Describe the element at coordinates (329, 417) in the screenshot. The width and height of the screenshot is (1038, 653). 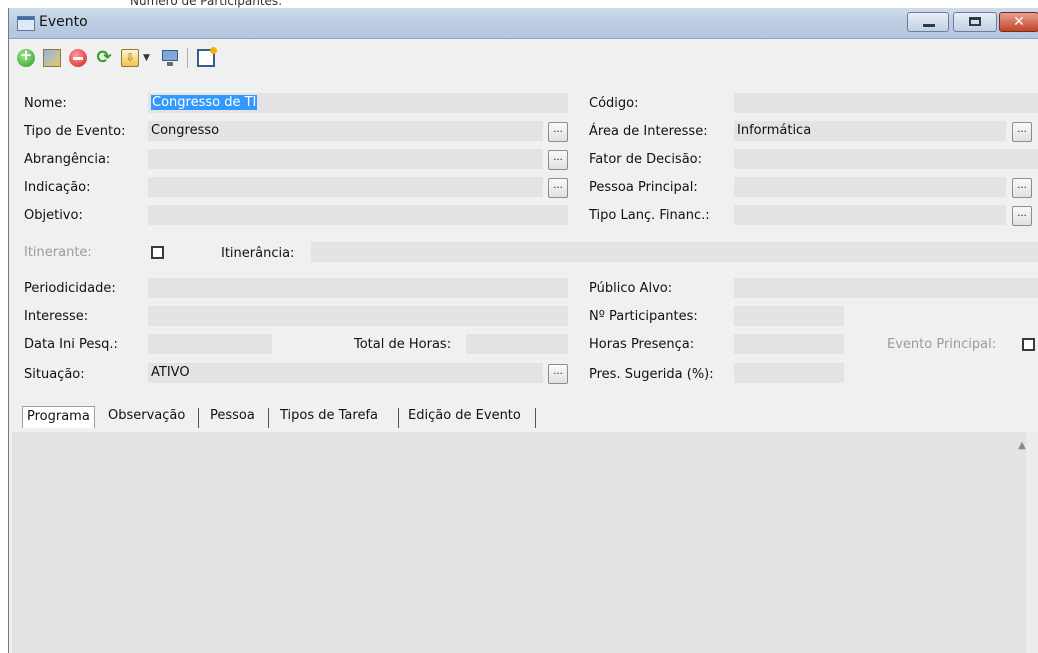
I see `tab-tipos-de-tarefa: Tipos de Tarefa` at that location.